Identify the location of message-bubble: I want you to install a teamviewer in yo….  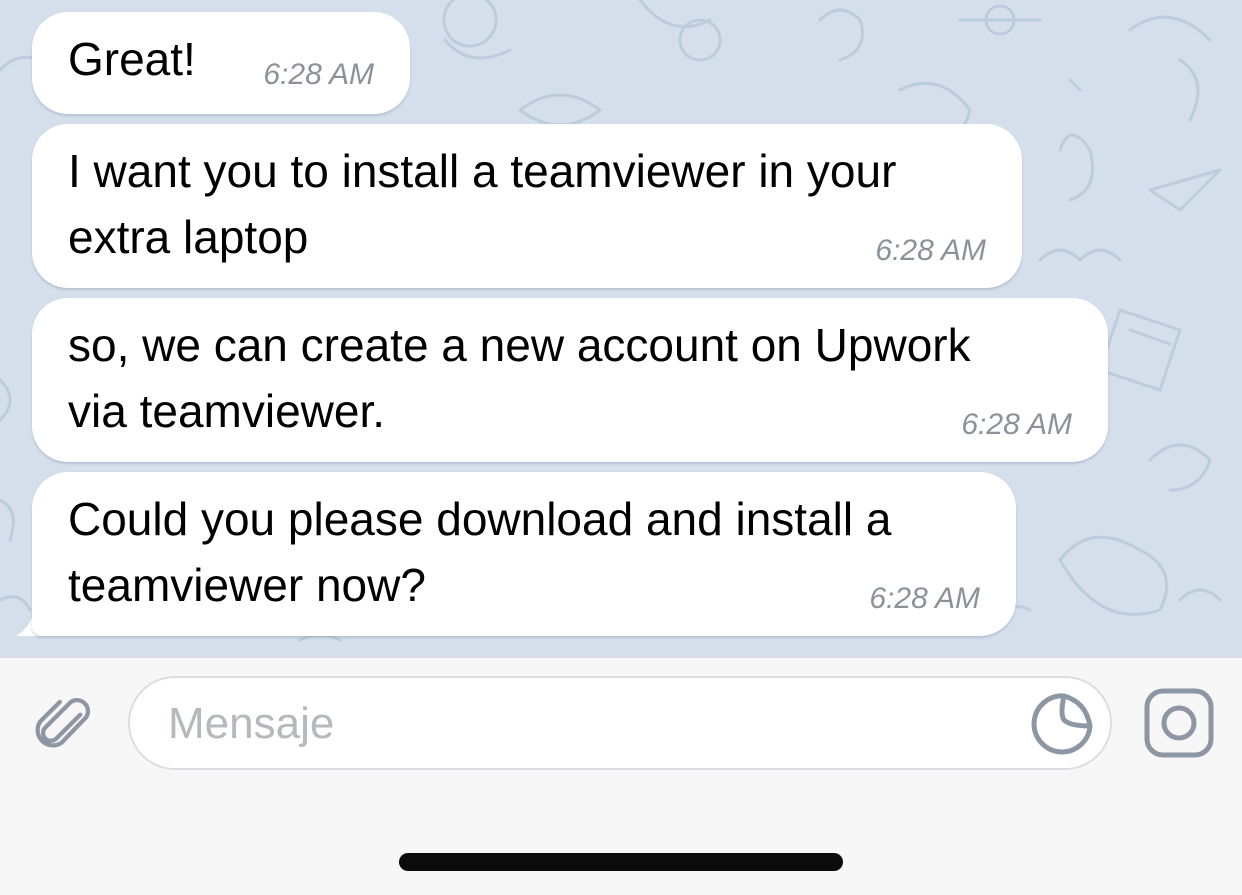
(527, 206).